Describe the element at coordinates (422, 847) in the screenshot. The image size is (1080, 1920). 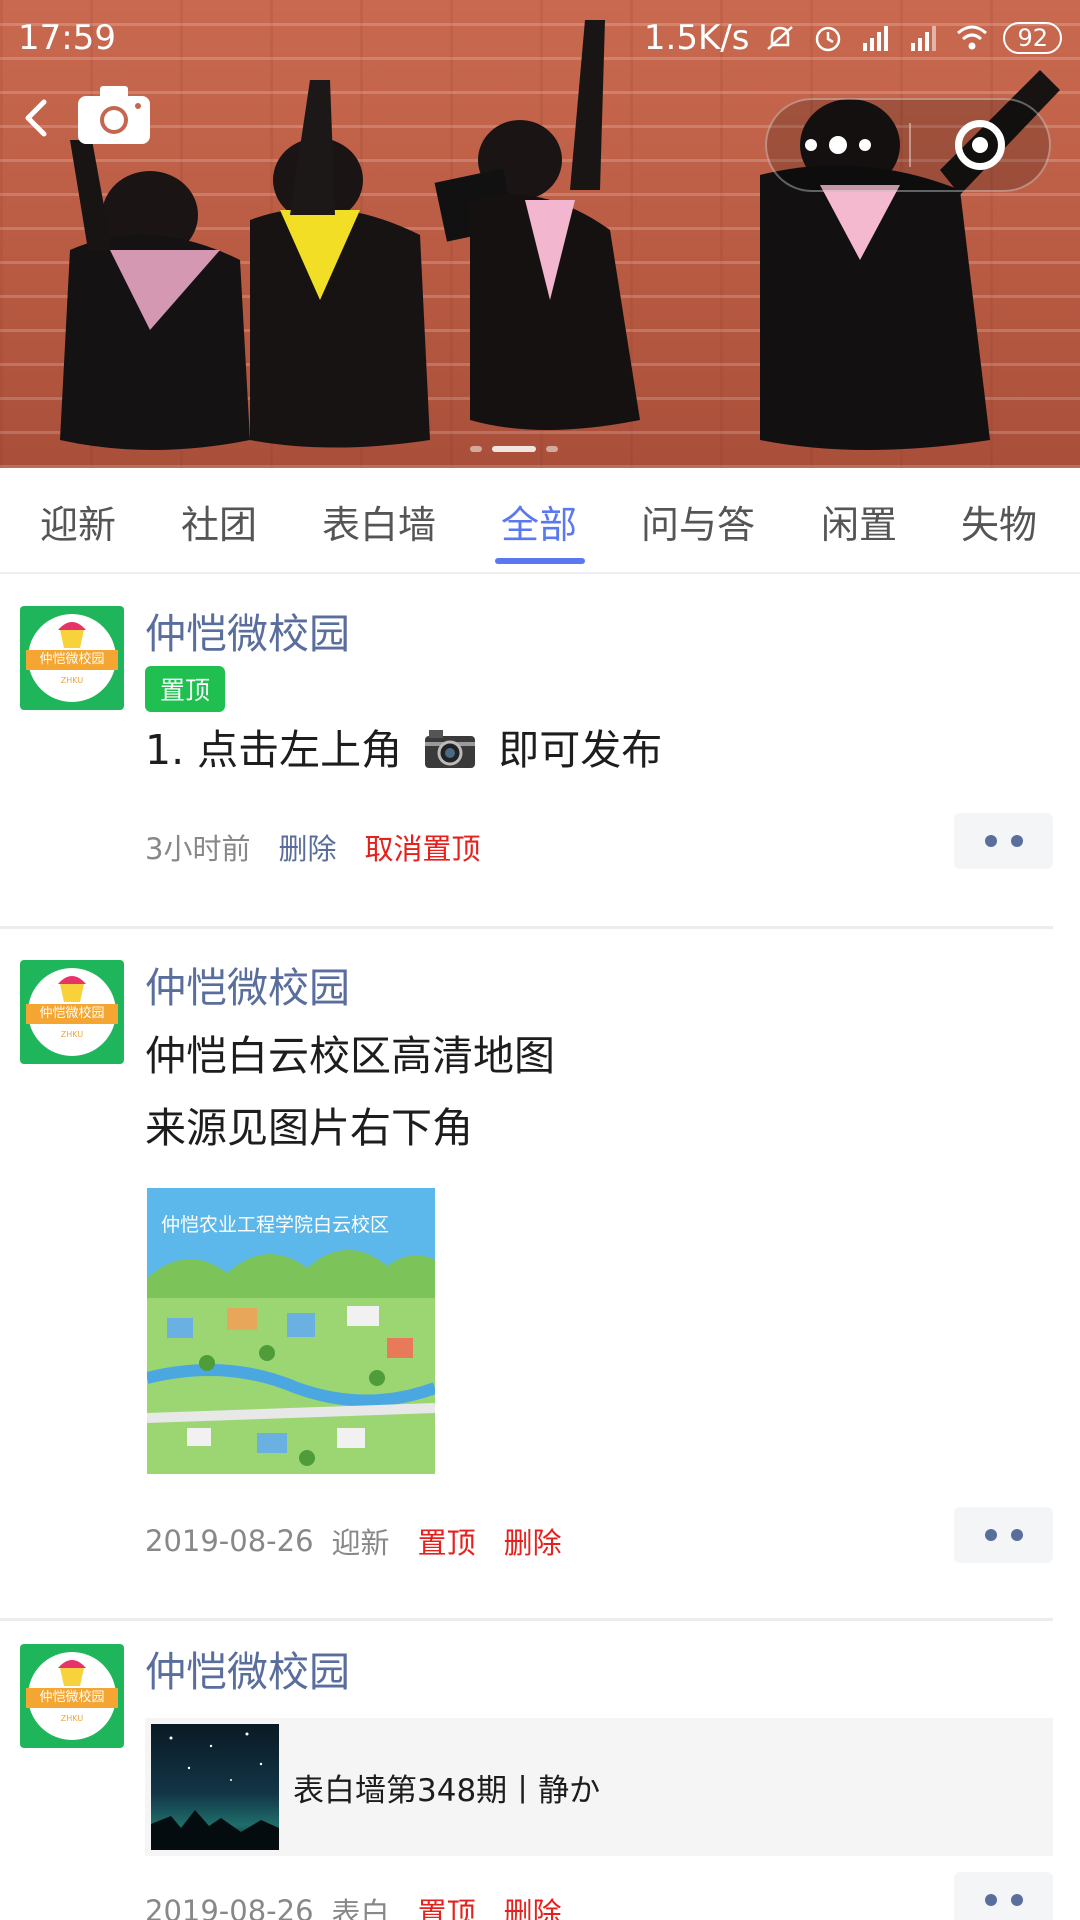
I see `unpin-link: 取消置顶` at that location.